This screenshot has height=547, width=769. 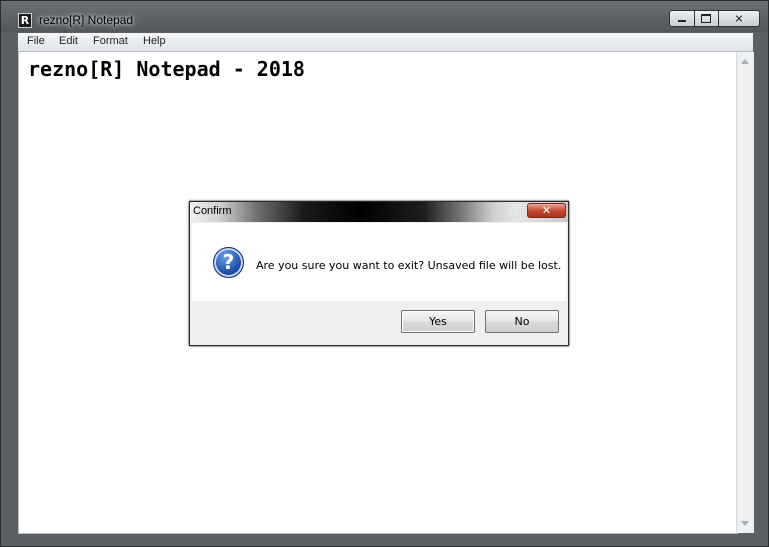 I want to click on window-controls: ✕, so click(x=714, y=18).